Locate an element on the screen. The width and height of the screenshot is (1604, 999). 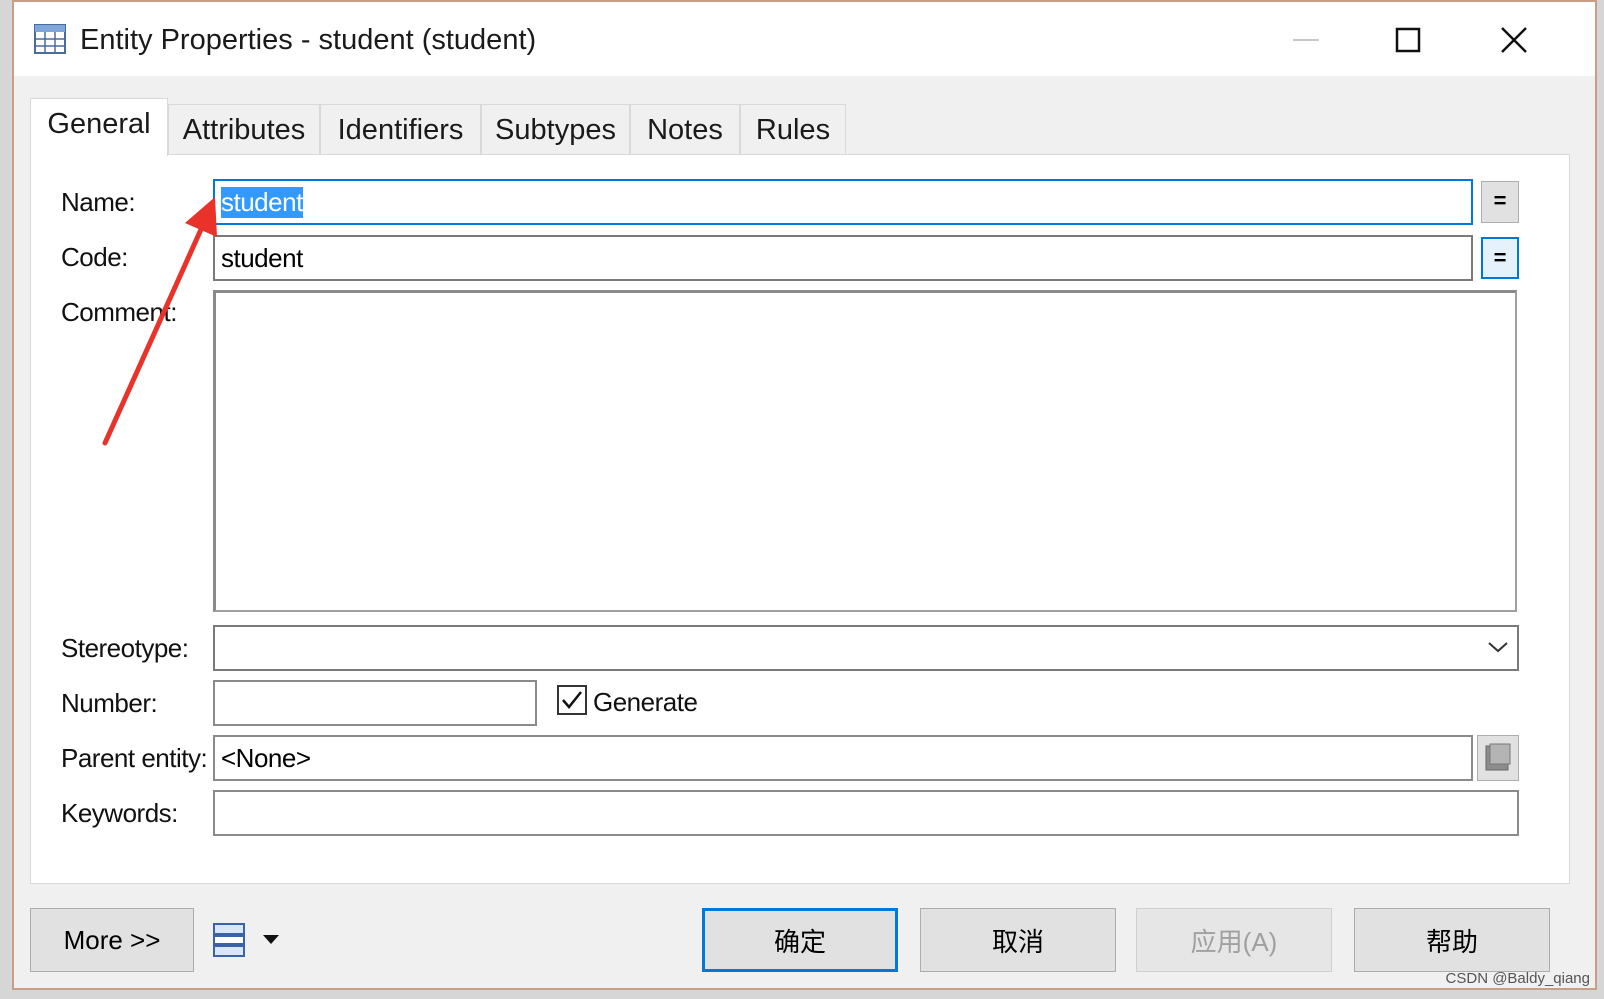
chevron-down-icon is located at coordinates (1498, 647).